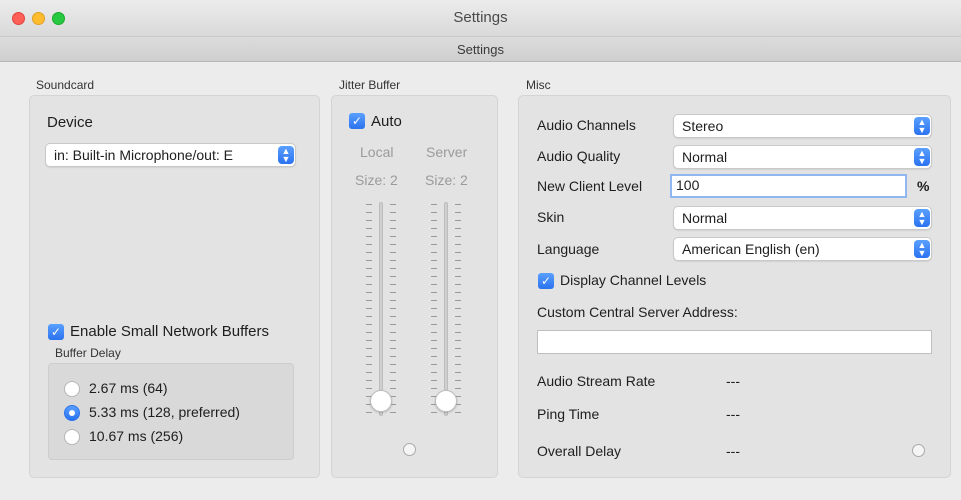 The image size is (961, 500). Describe the element at coordinates (72, 437) in the screenshot. I see `buffer-option-256-radio` at that location.